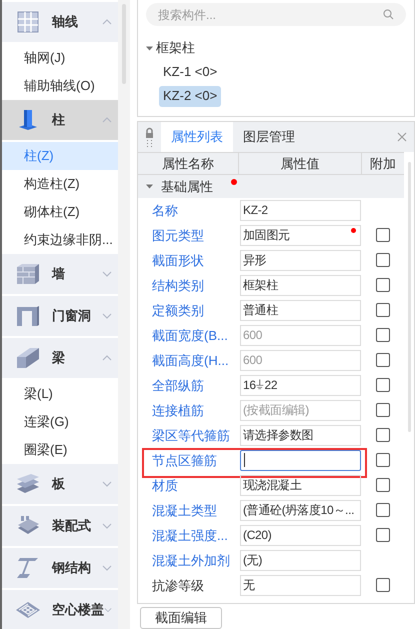 This screenshot has width=415, height=629. What do you see at coordinates (28, 22) in the screenshot?
I see `grid-icon` at bounding box center [28, 22].